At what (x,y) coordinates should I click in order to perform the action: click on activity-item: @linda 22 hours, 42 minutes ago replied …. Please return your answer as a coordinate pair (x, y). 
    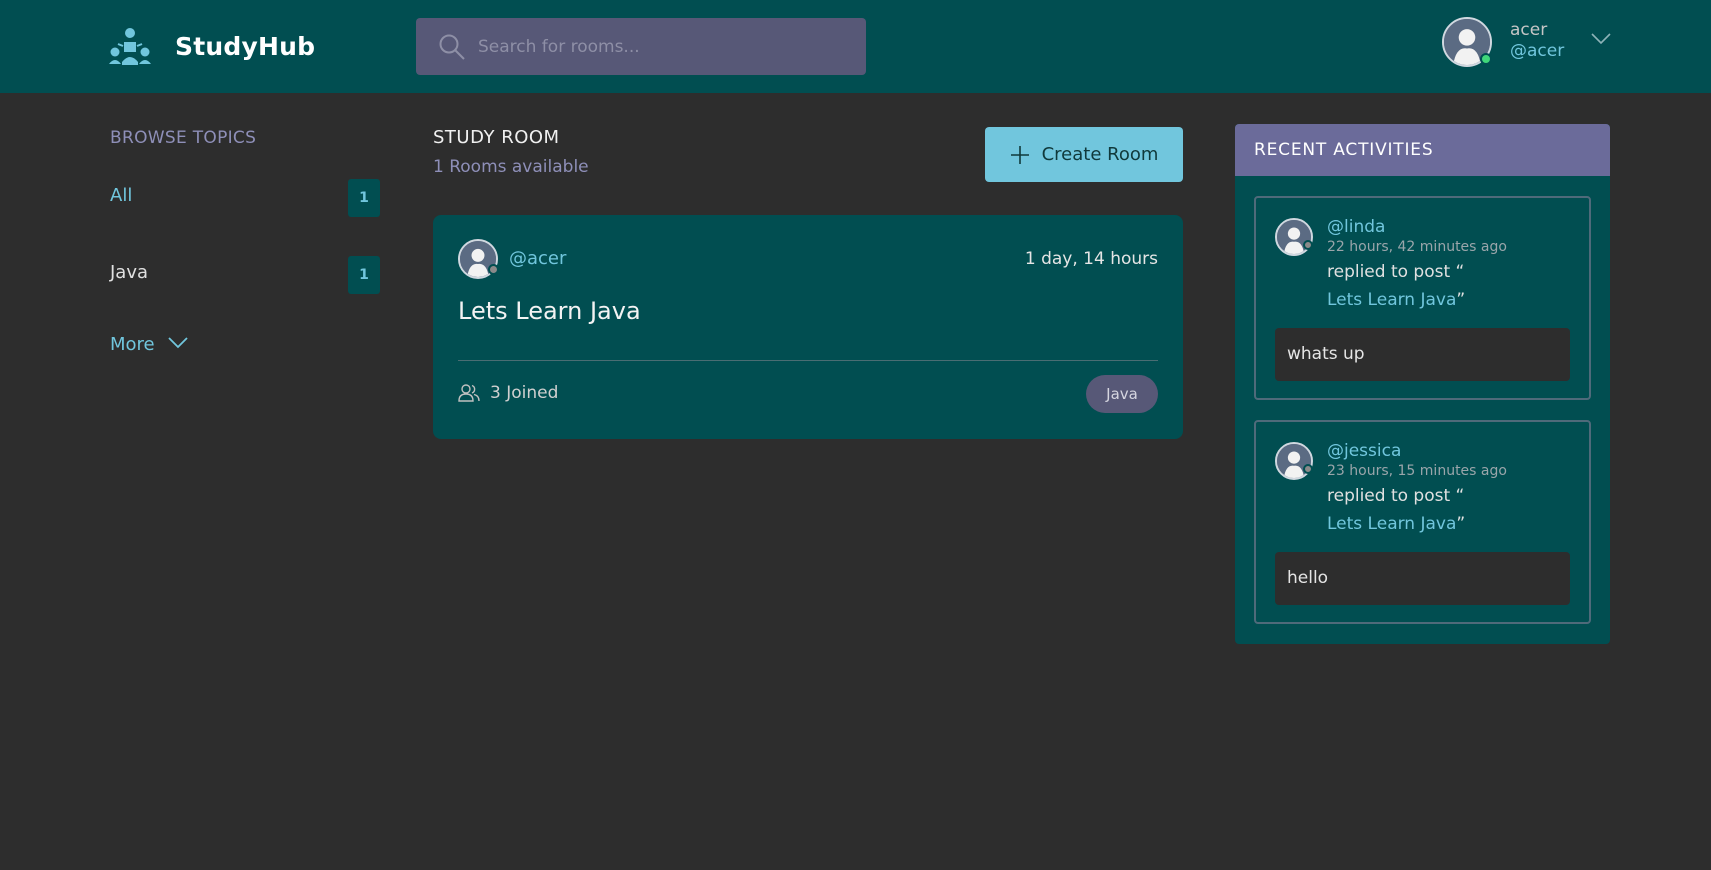
    Looking at the image, I should click on (1422, 298).